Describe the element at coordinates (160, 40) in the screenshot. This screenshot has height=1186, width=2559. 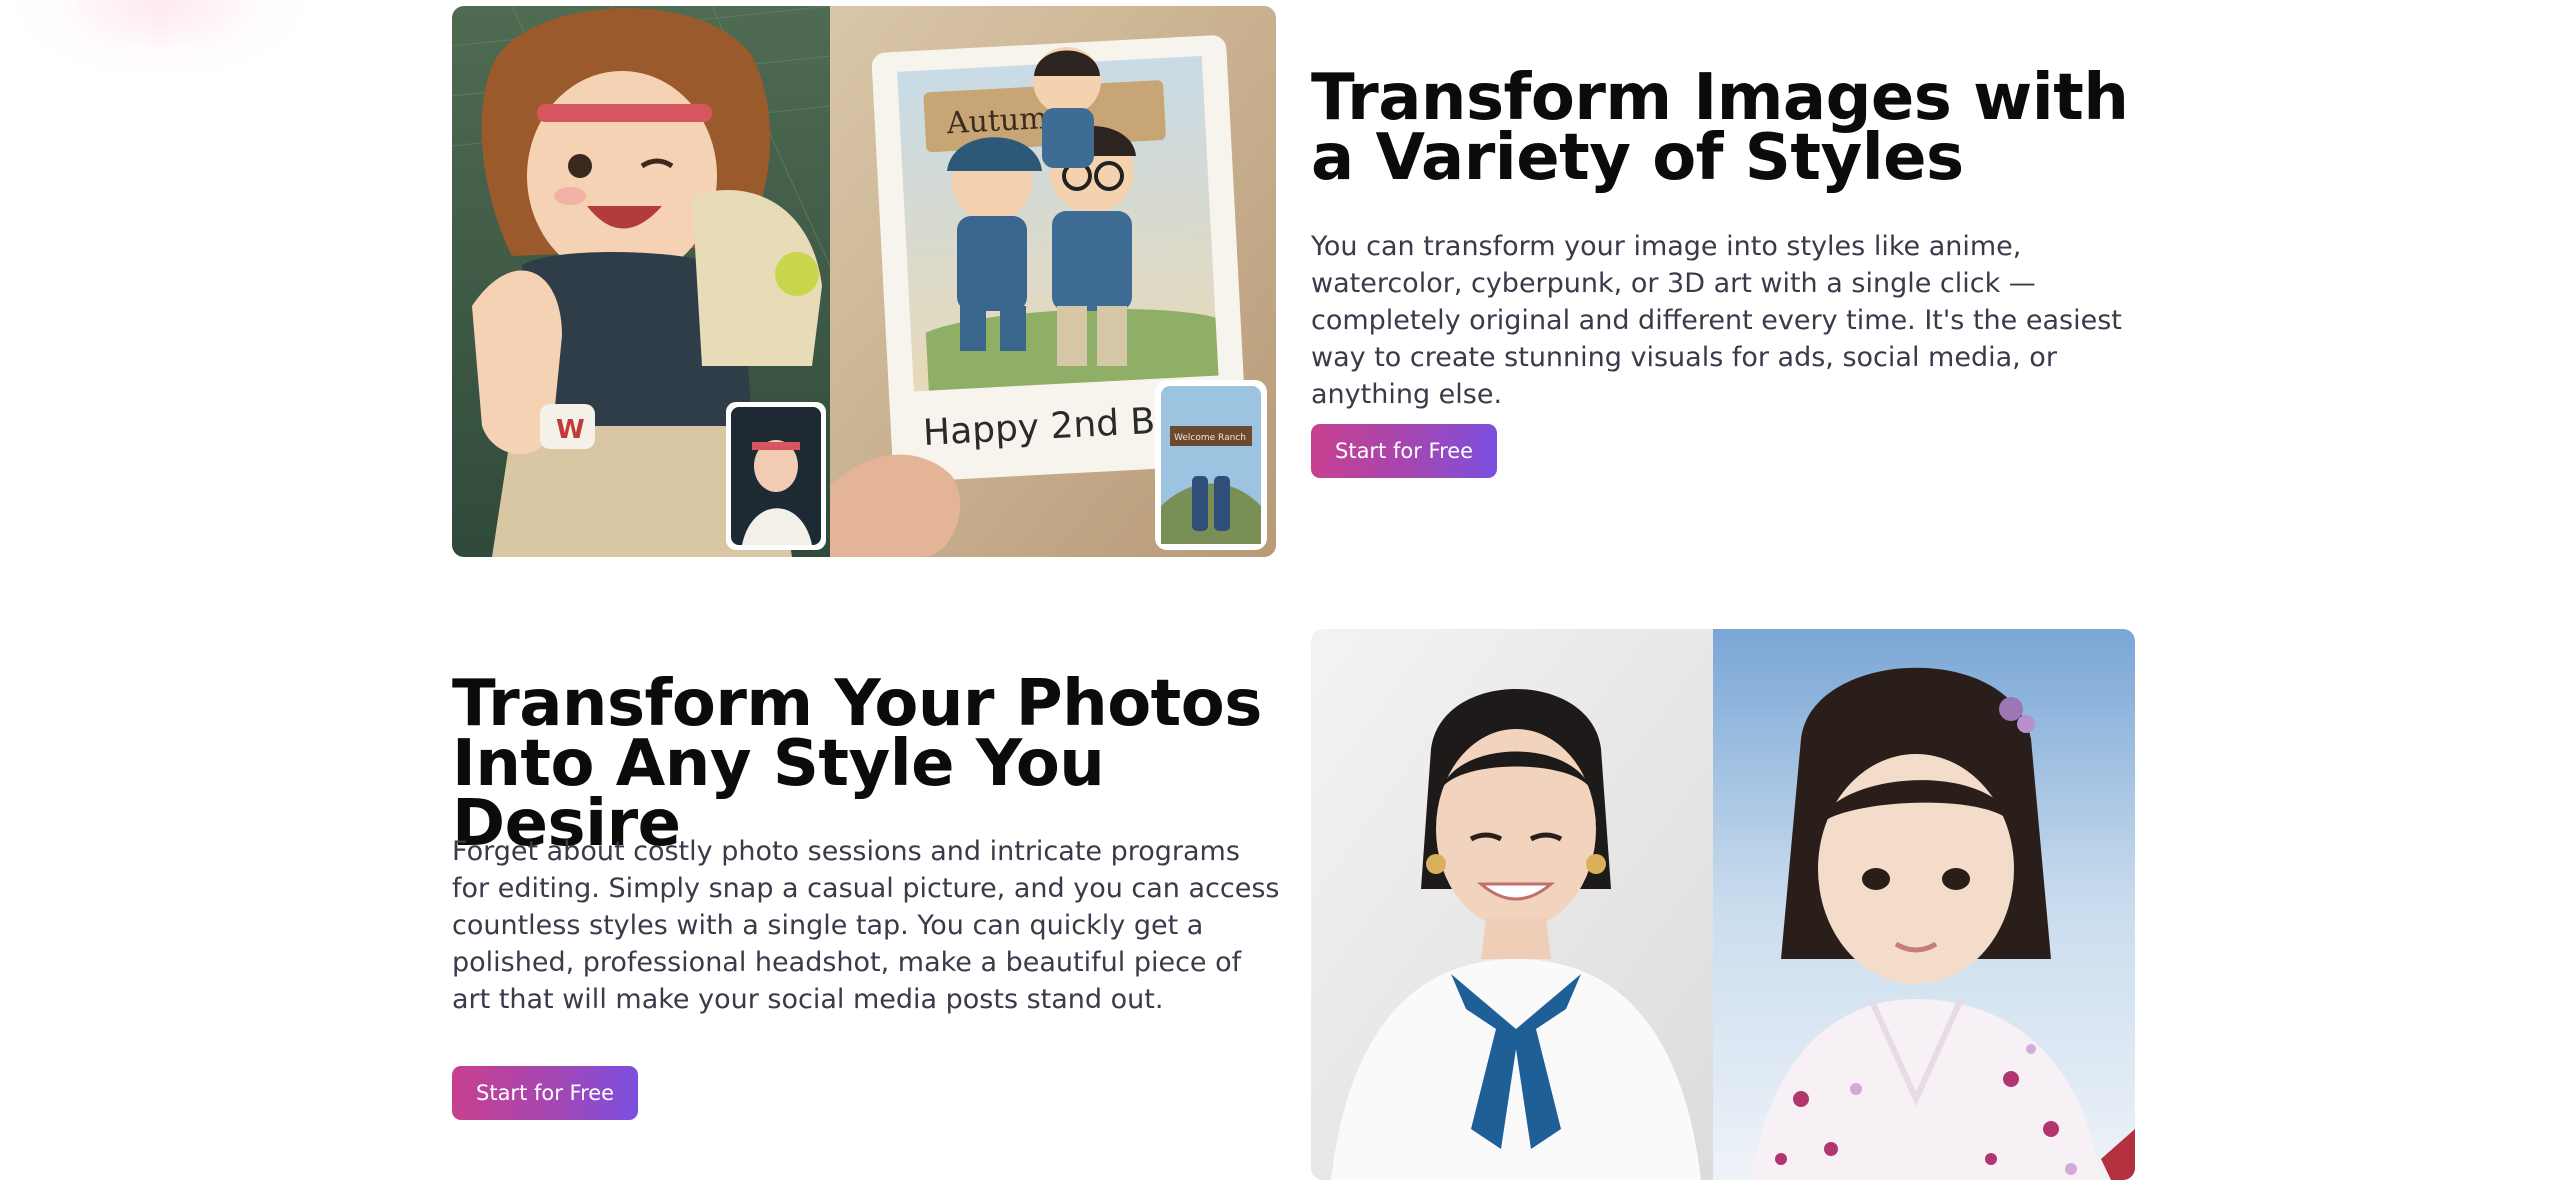
I see `decorative-glow` at that location.